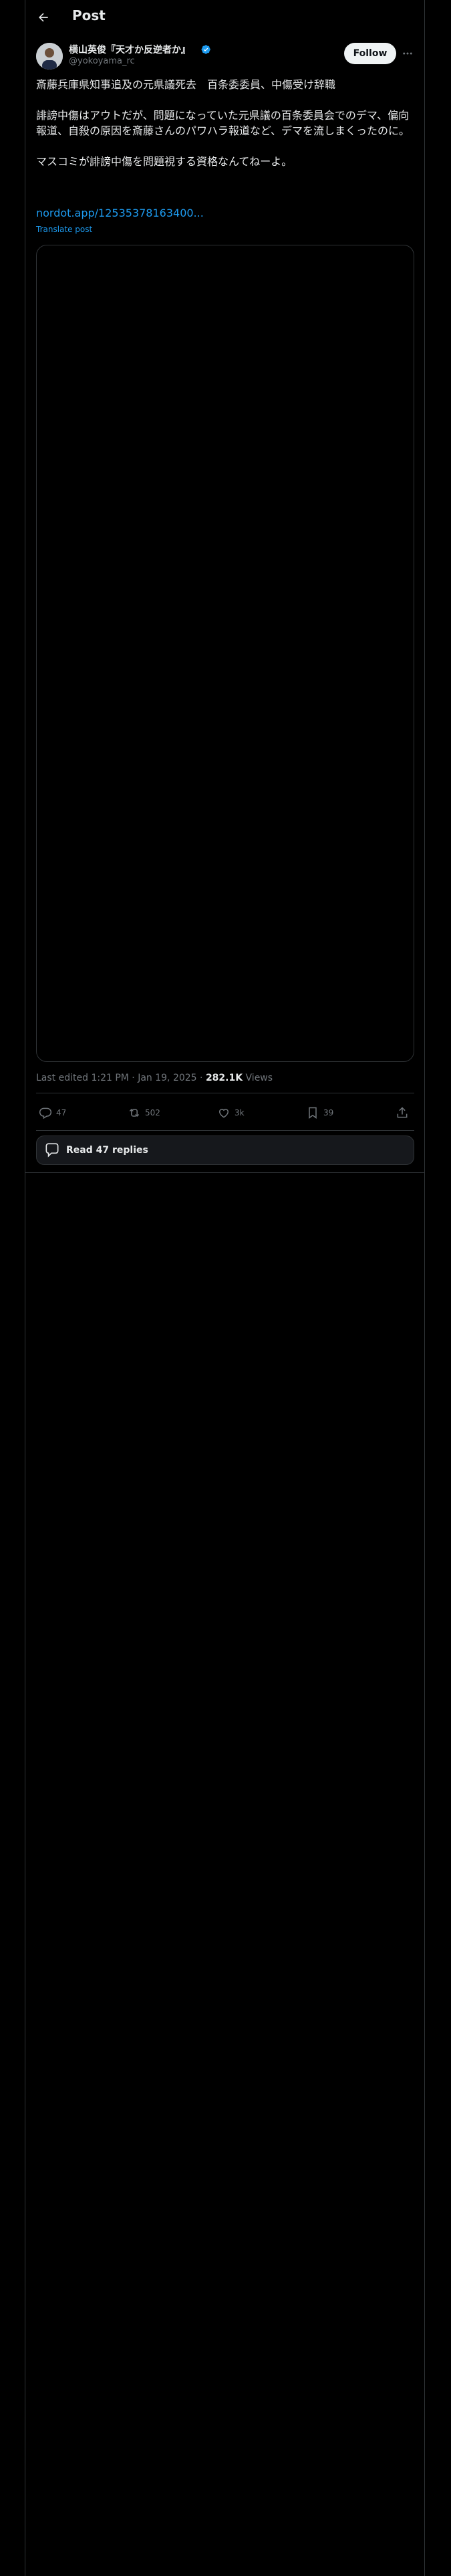 The image size is (451, 2576). What do you see at coordinates (129, 49) in the screenshot?
I see `author-name: 横山英俊『天才か反逆者か』` at bounding box center [129, 49].